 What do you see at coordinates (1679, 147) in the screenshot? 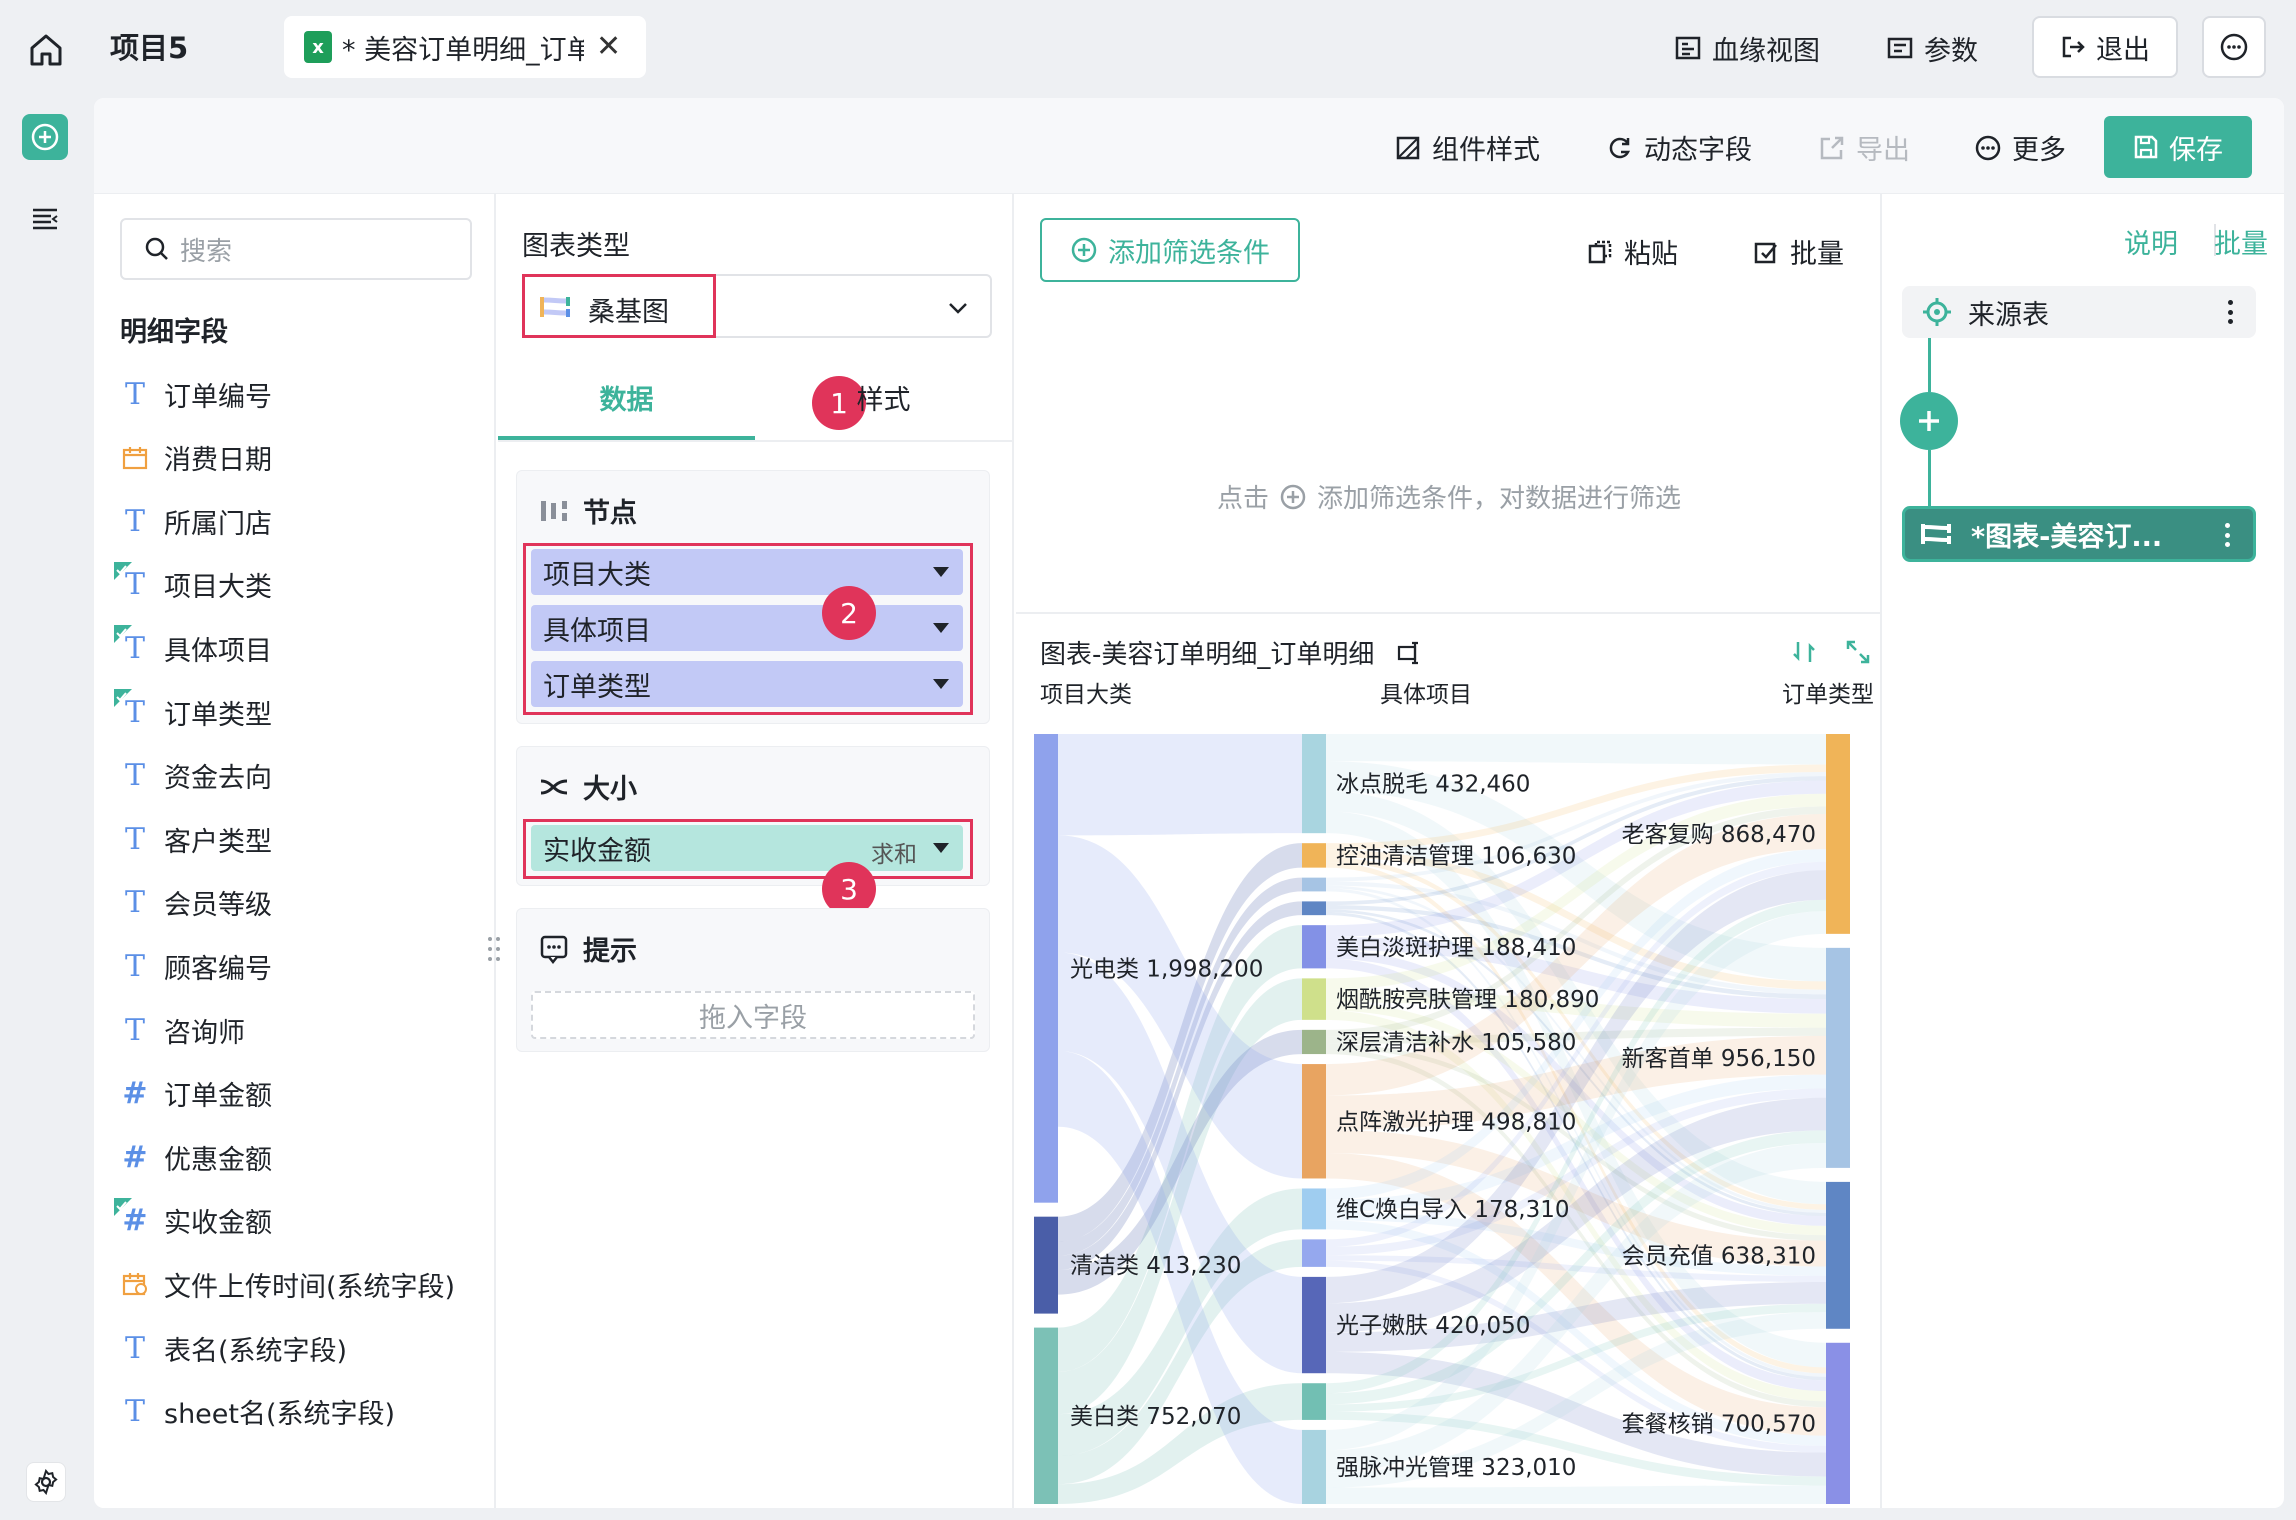
I see `dynamic-field-button: 动态字段` at bounding box center [1679, 147].